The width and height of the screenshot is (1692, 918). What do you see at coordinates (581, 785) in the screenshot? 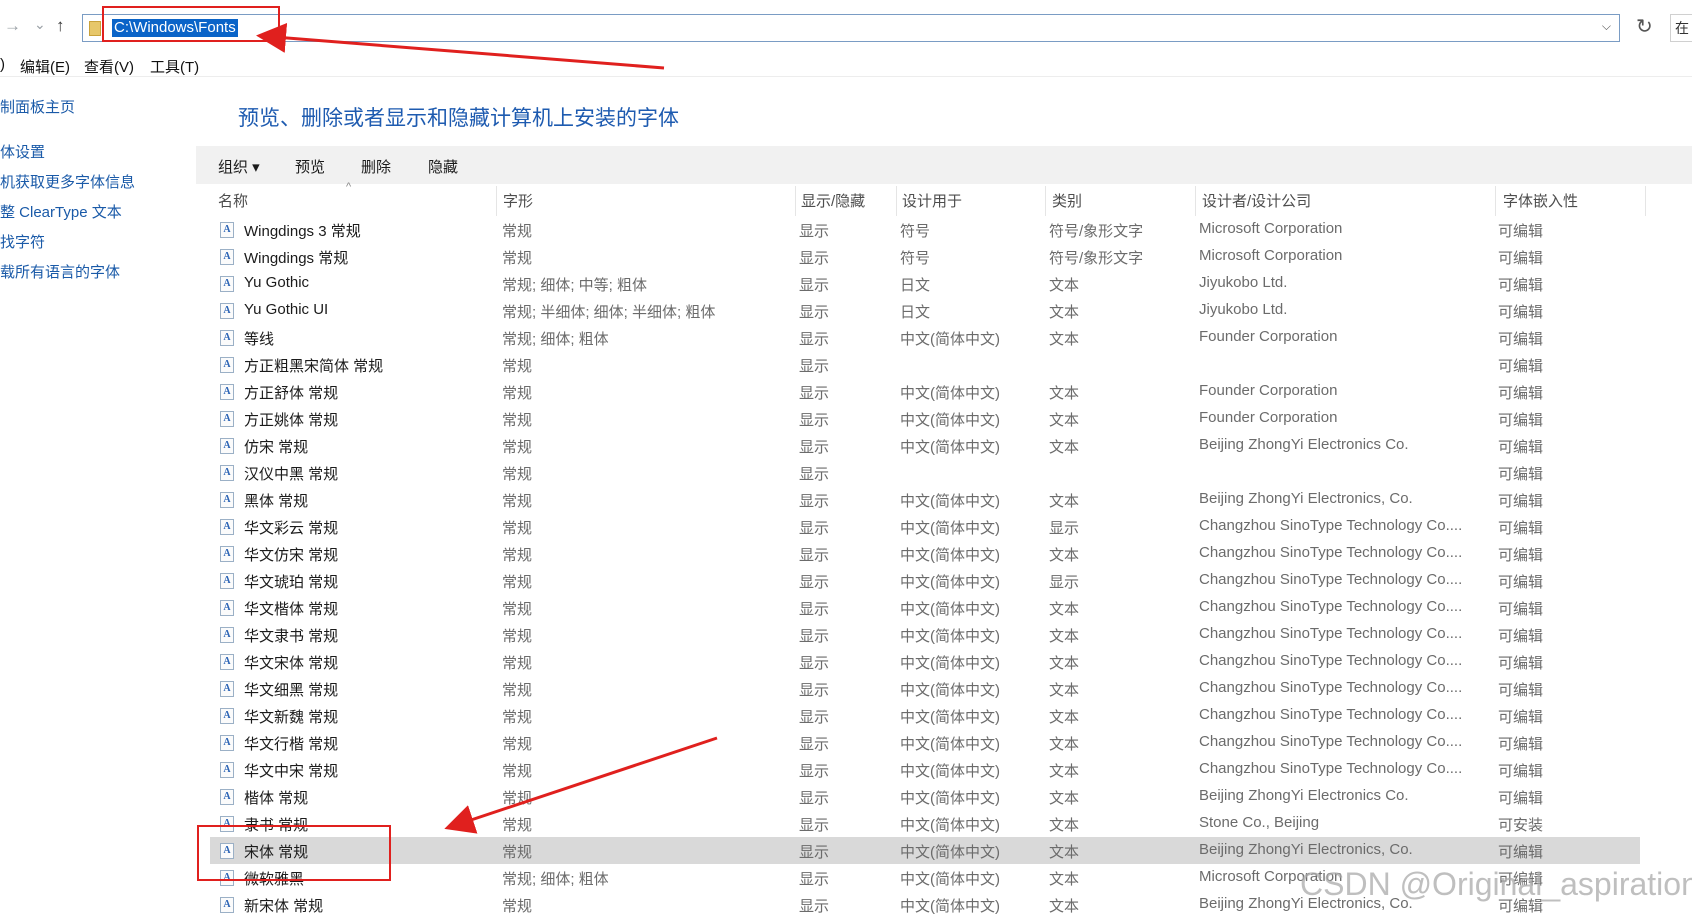
I see `annotation-arrow-font` at bounding box center [581, 785].